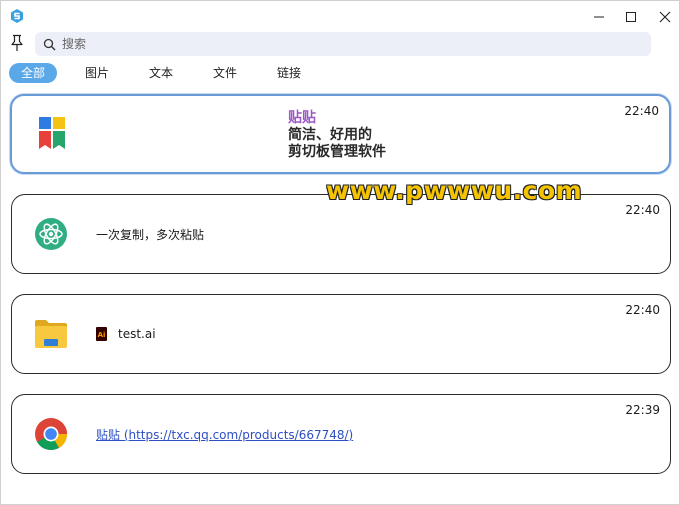 The image size is (680, 505). I want to click on close-button, so click(665, 17).